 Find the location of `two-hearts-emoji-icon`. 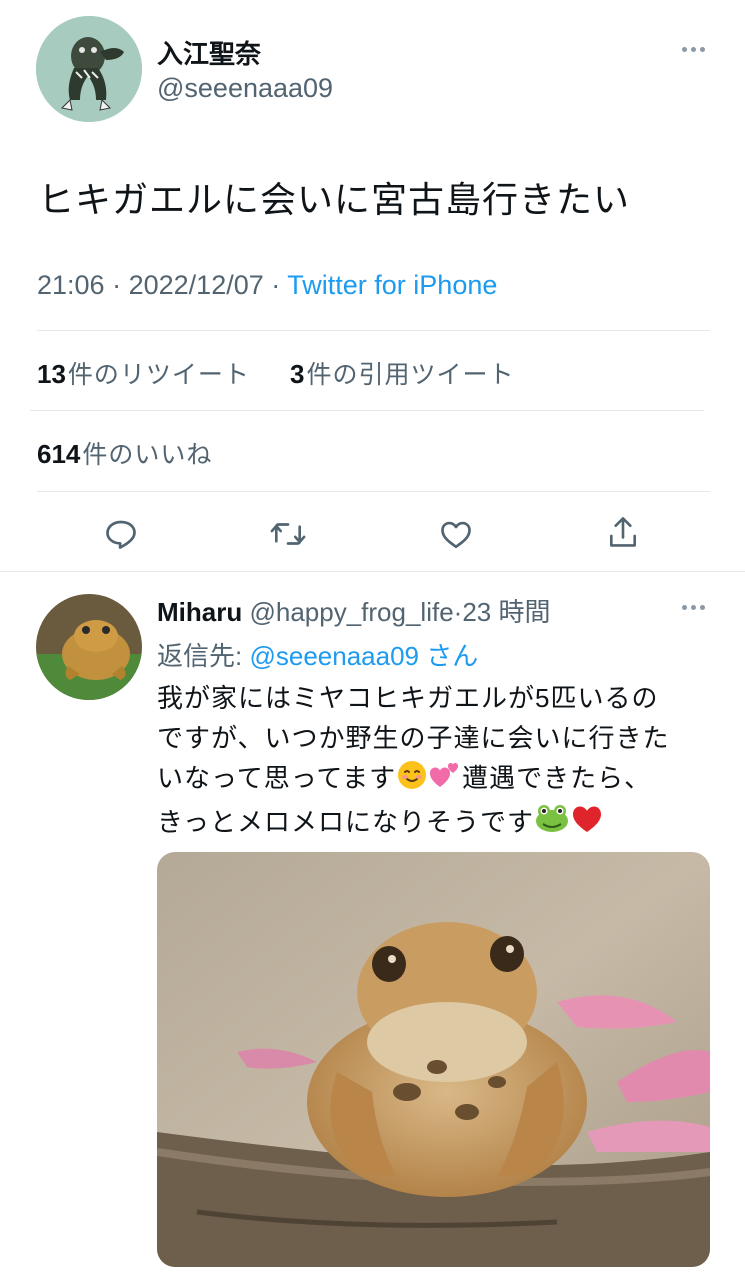

two-hearts-emoji-icon is located at coordinates (445, 780).